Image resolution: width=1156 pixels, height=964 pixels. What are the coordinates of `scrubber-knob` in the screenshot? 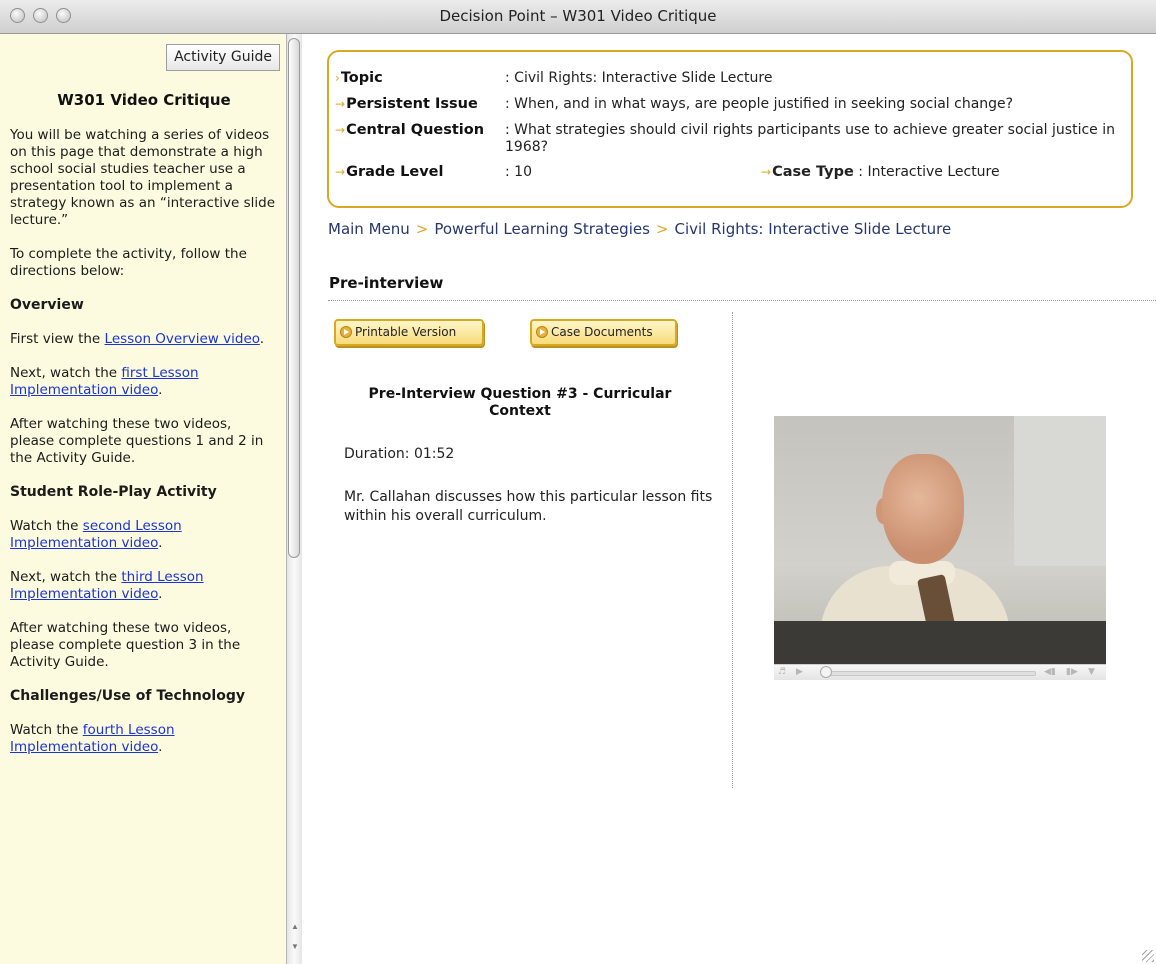 It's located at (826, 672).